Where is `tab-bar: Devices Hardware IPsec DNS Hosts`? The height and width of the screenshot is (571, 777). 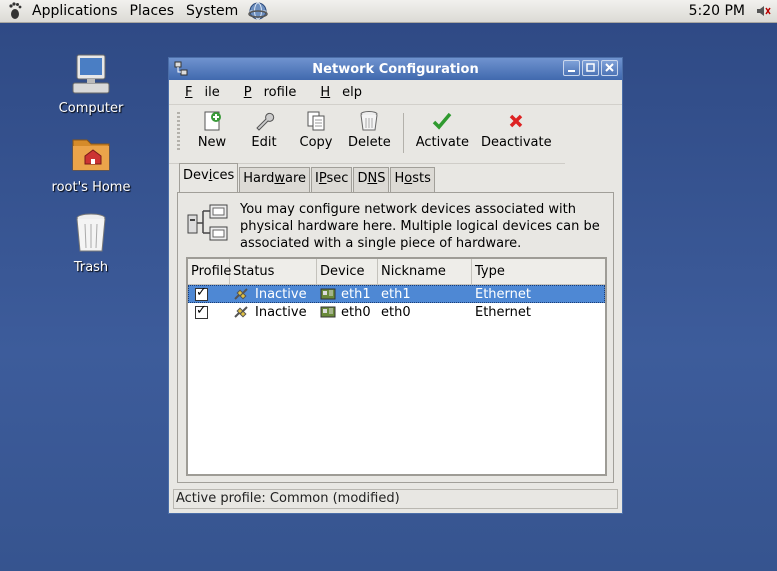
tab-bar: Devices Hardware IPsec DNS Hosts is located at coordinates (307, 178).